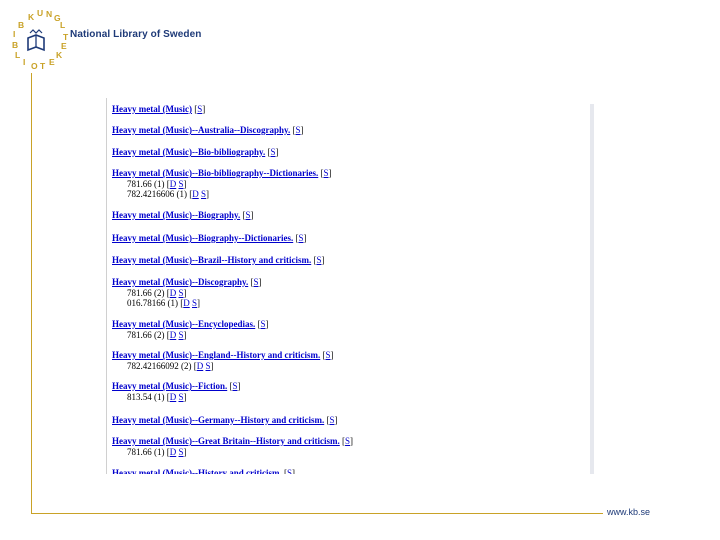  I want to click on call-number: 813.54 (1), so click(146, 396).